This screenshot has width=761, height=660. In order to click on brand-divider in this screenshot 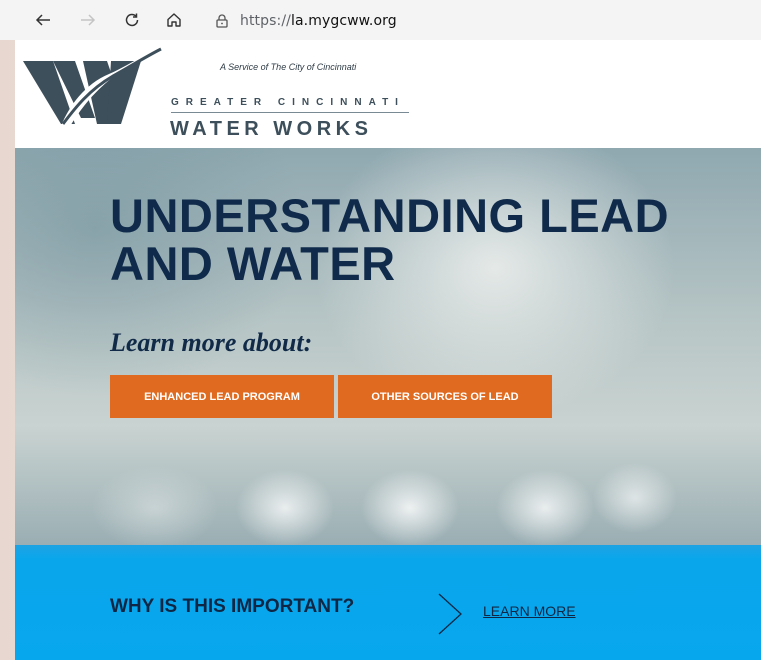, I will do `click(290, 112)`.